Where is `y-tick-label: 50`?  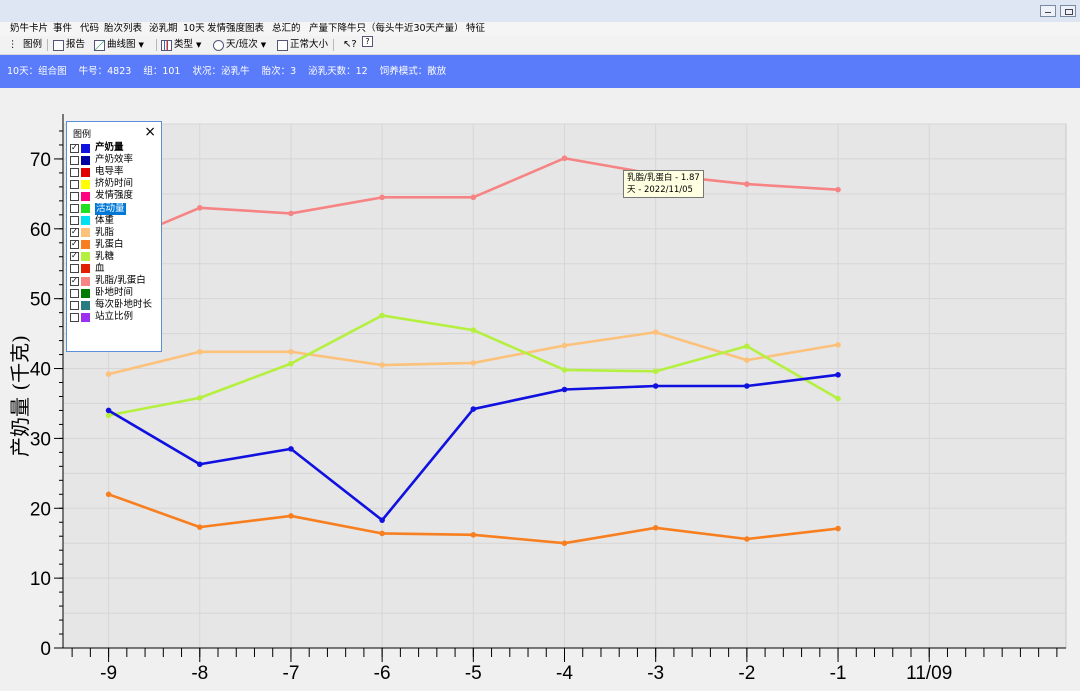 y-tick-label: 50 is located at coordinates (40, 300).